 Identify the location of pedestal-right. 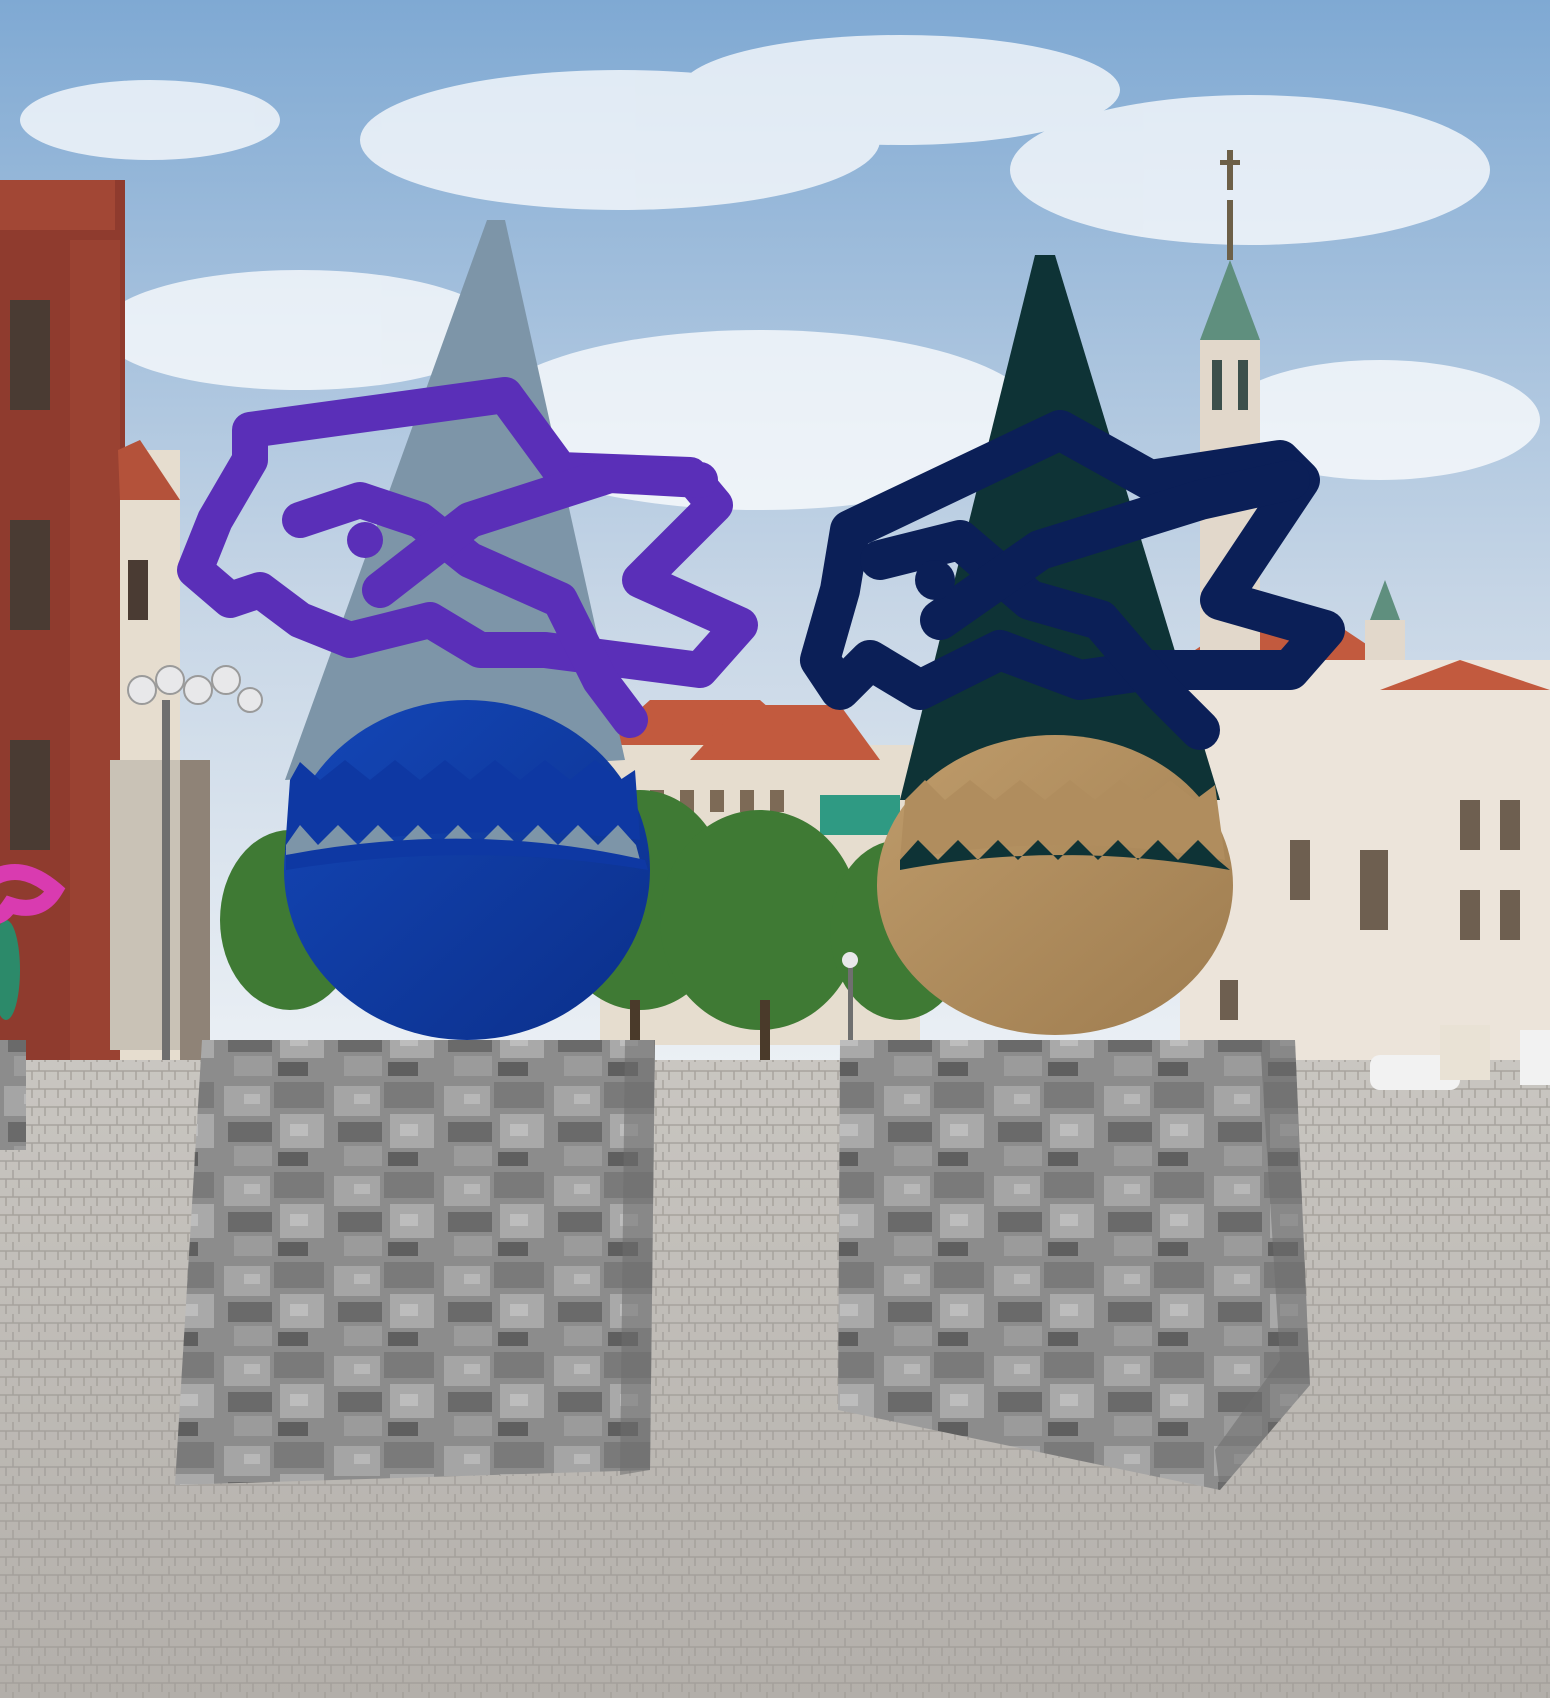
(1074, 1265).